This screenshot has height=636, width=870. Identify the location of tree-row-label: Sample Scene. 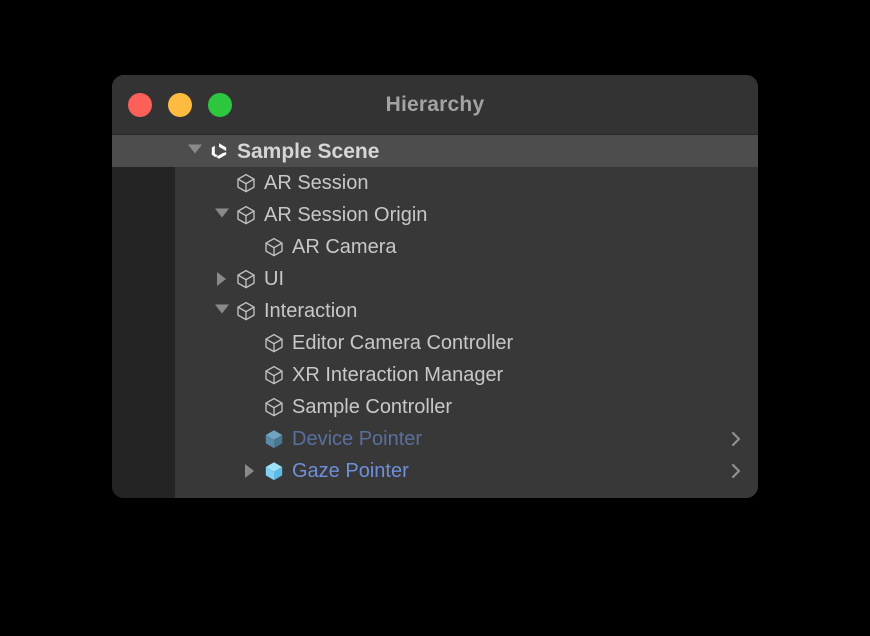
(308, 151).